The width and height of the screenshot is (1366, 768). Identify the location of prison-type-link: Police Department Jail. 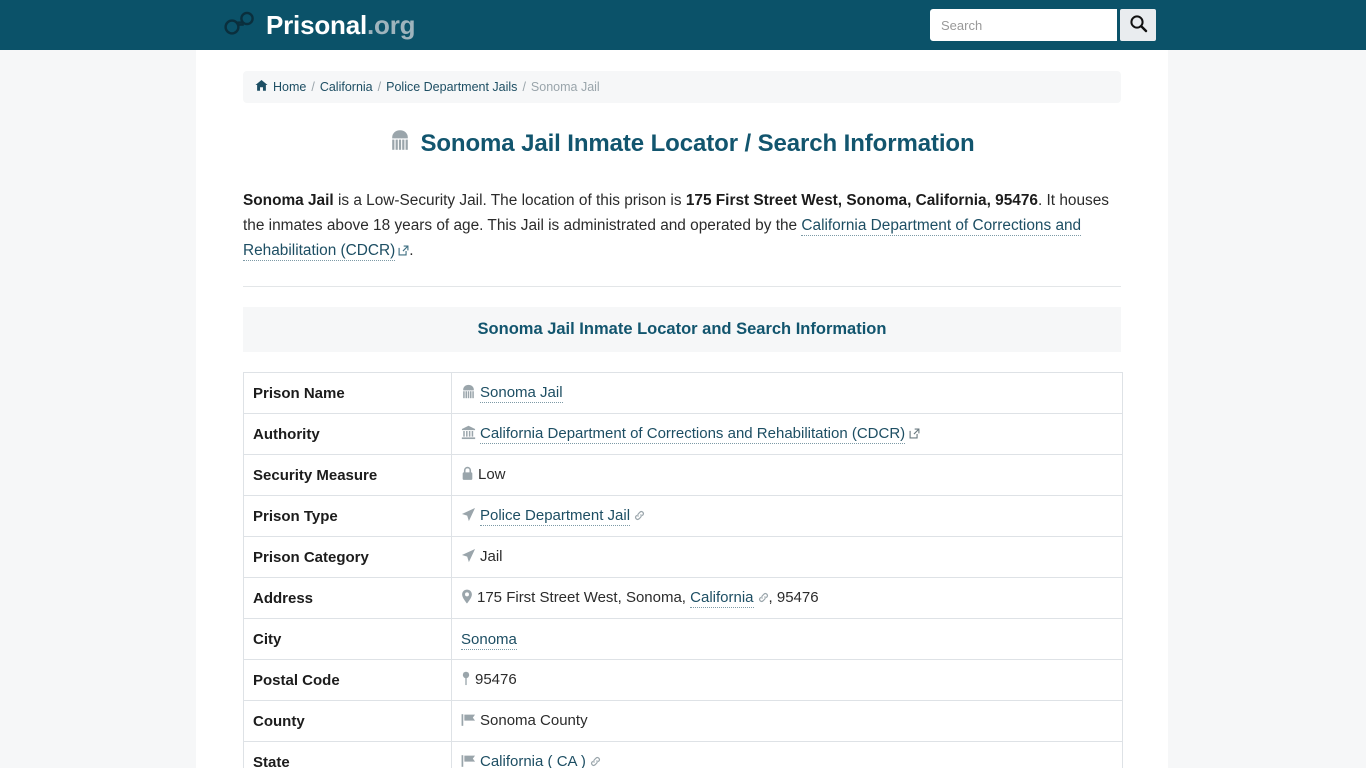
(555, 516).